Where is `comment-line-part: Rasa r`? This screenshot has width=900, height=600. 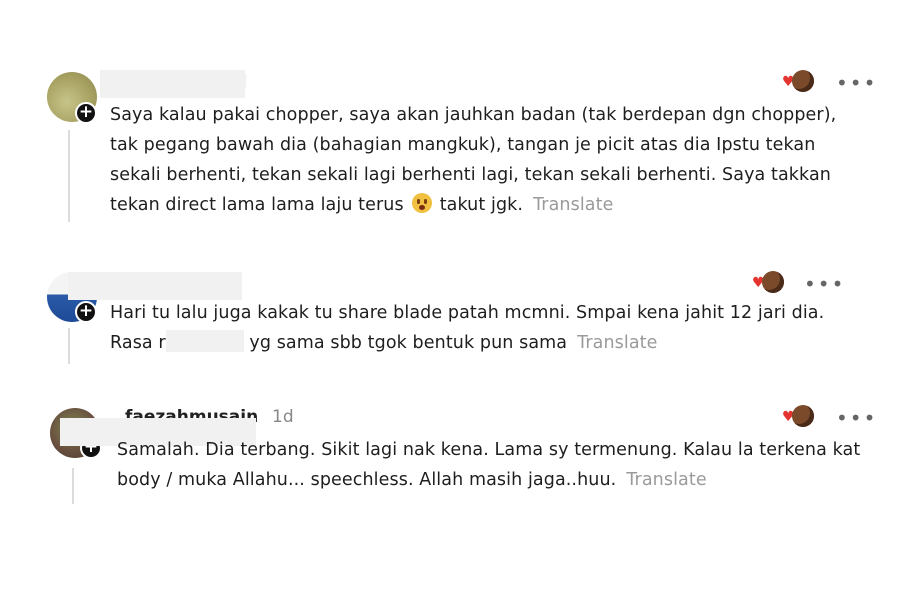 comment-line-part: Rasa r is located at coordinates (138, 343).